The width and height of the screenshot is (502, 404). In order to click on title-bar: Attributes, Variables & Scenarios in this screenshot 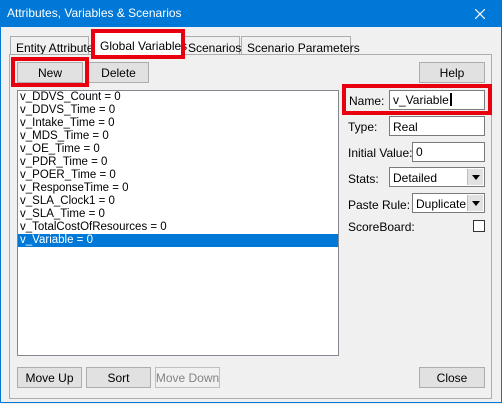, I will do `click(251, 13)`.